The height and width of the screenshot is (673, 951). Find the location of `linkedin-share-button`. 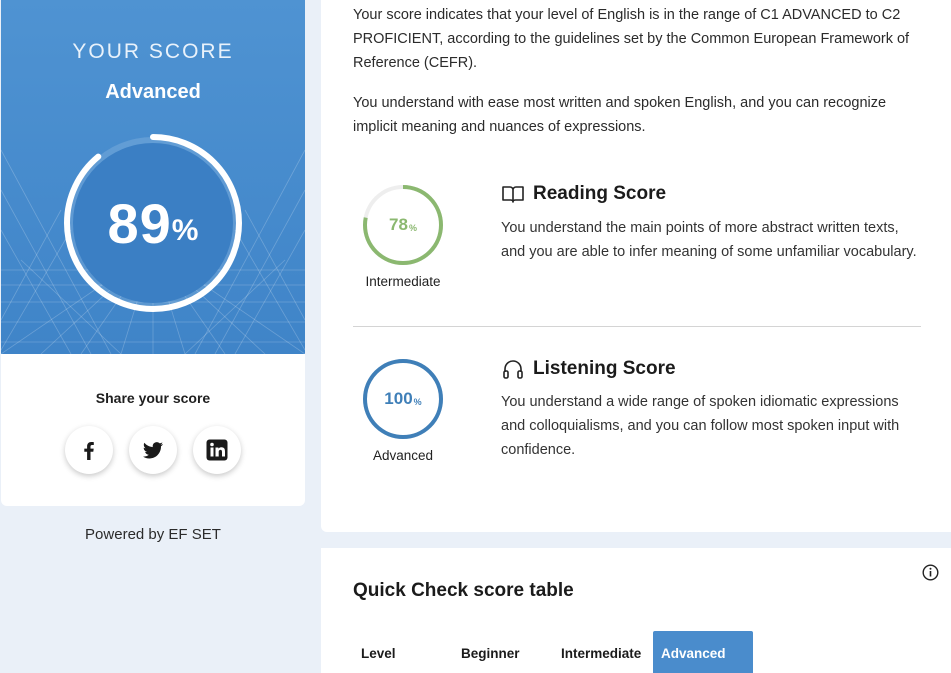

linkedin-share-button is located at coordinates (217, 450).